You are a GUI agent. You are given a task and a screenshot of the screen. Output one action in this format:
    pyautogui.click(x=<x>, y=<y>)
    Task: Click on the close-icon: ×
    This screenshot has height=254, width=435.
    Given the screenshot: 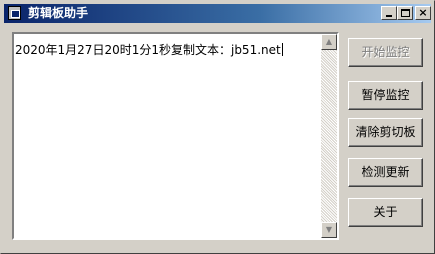 What is the action you would take?
    pyautogui.click(x=423, y=12)
    